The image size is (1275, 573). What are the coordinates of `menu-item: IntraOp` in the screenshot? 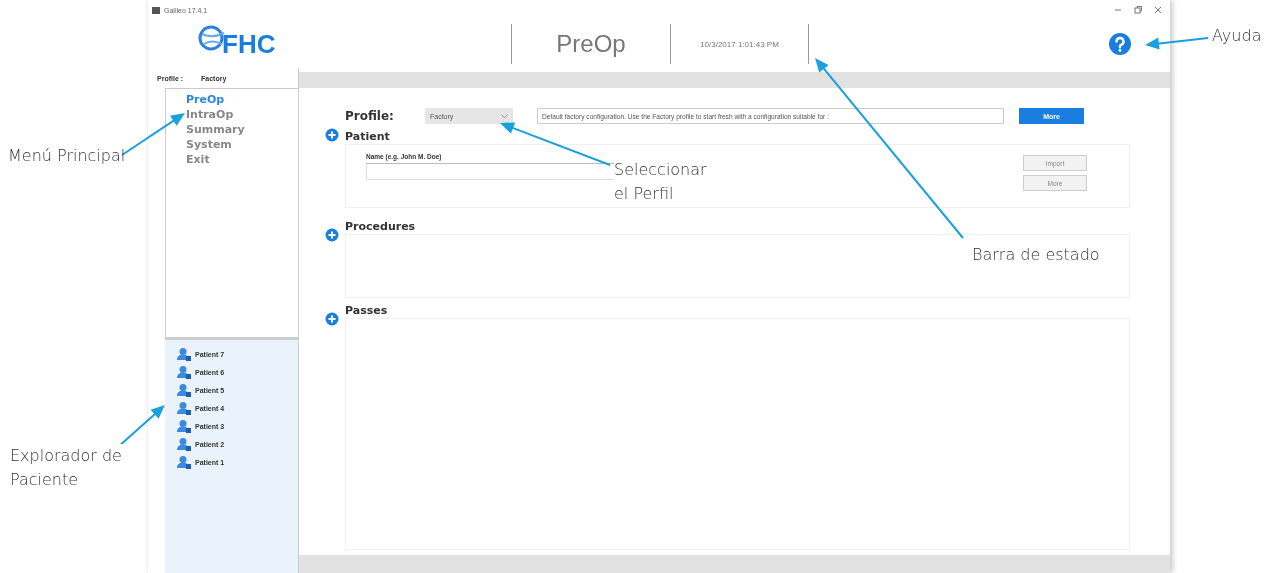 It's located at (242, 114).